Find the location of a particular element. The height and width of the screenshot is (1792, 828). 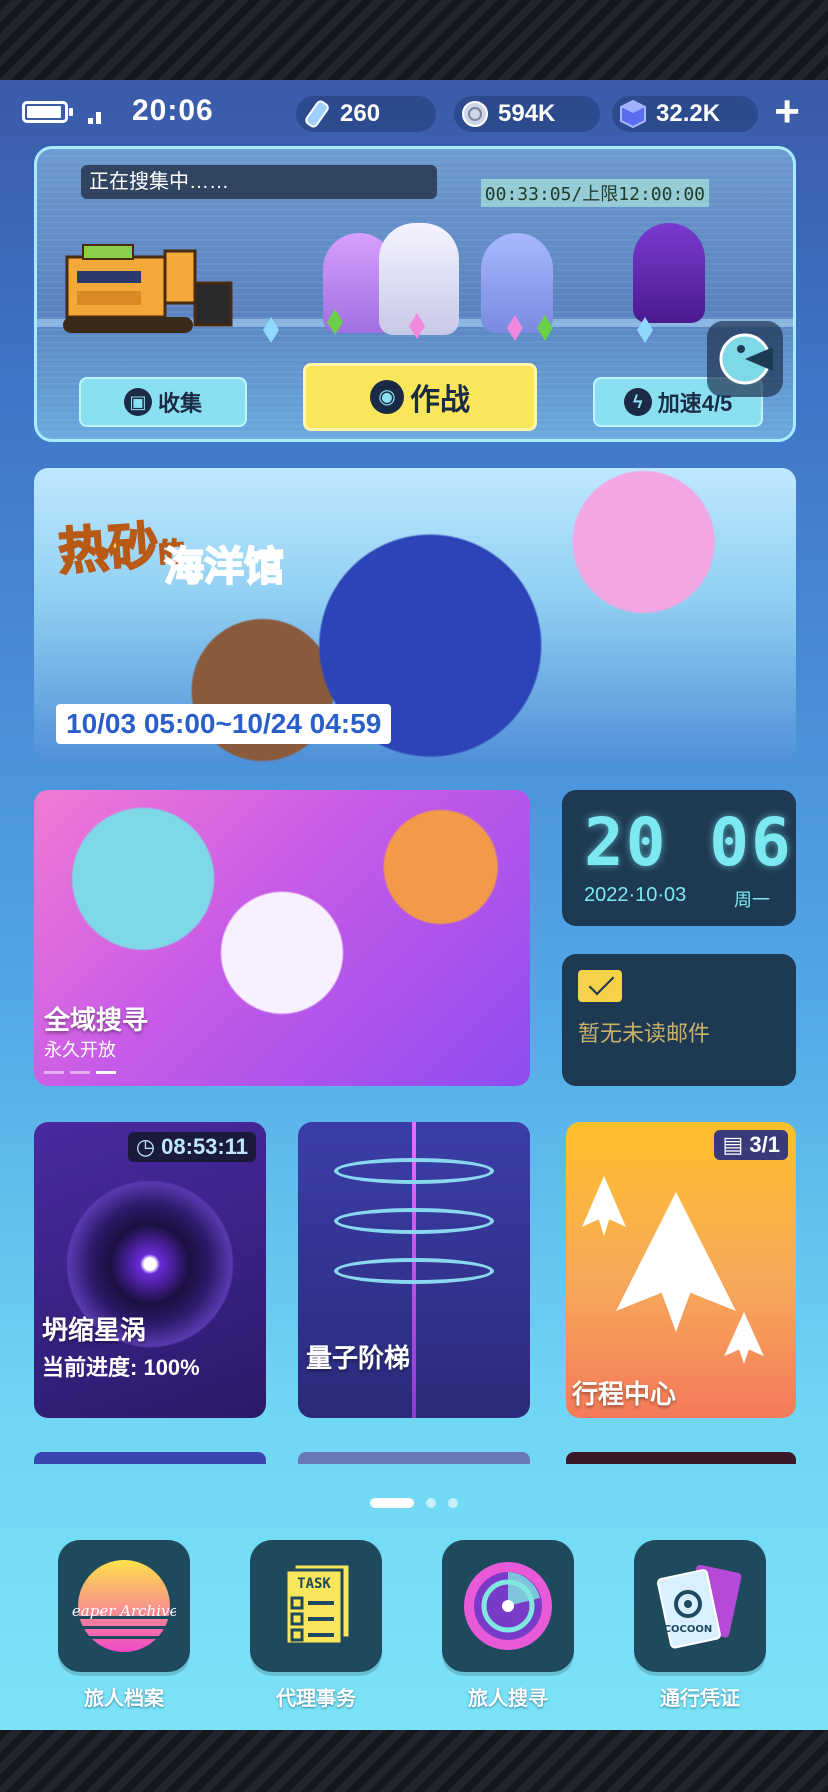

collect-label: 收集 is located at coordinates (179, 403).